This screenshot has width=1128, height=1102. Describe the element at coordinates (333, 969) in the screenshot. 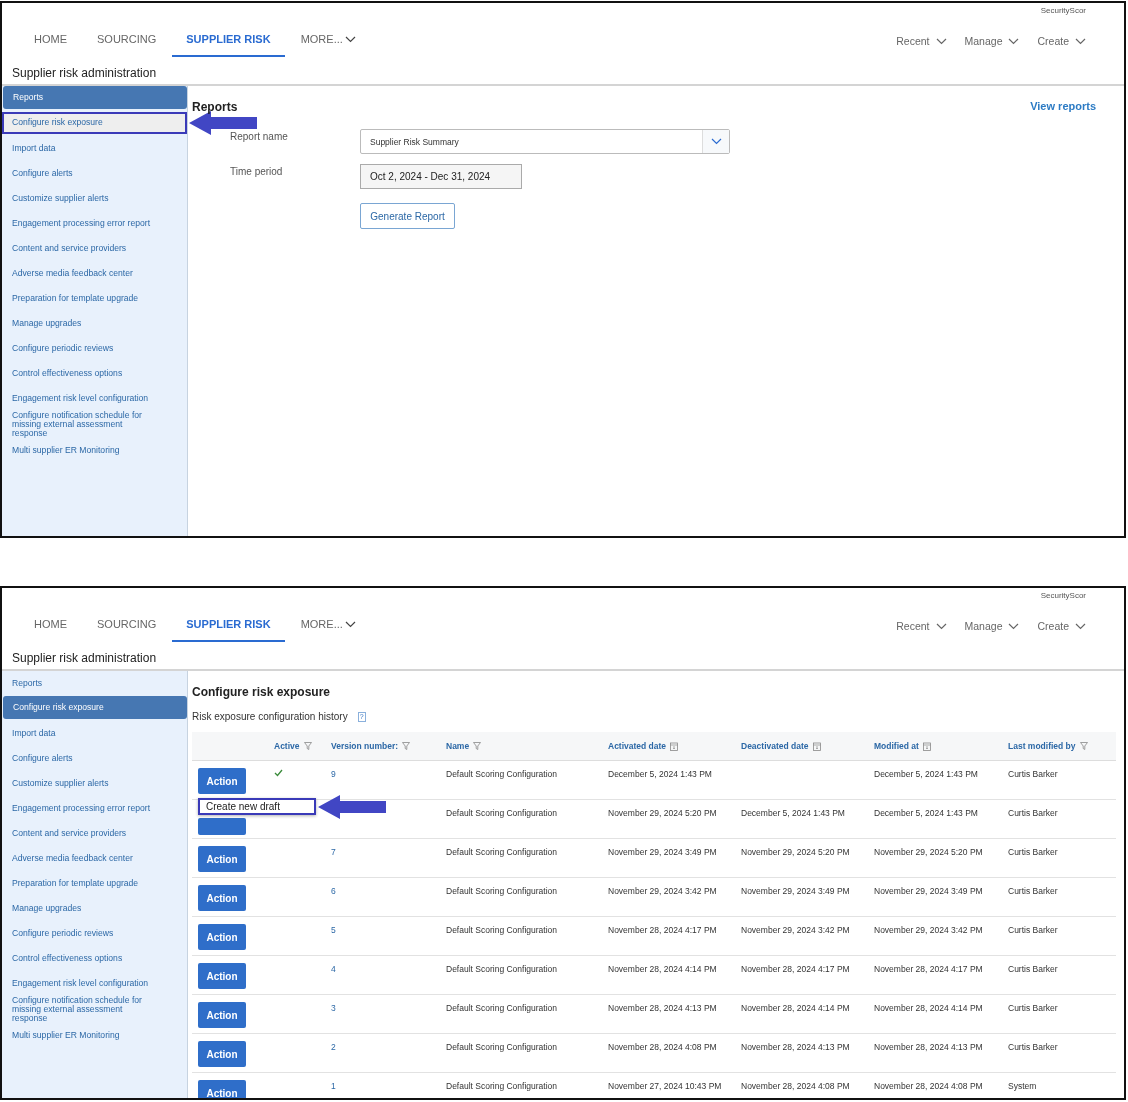

I see `version-link: 4` at that location.